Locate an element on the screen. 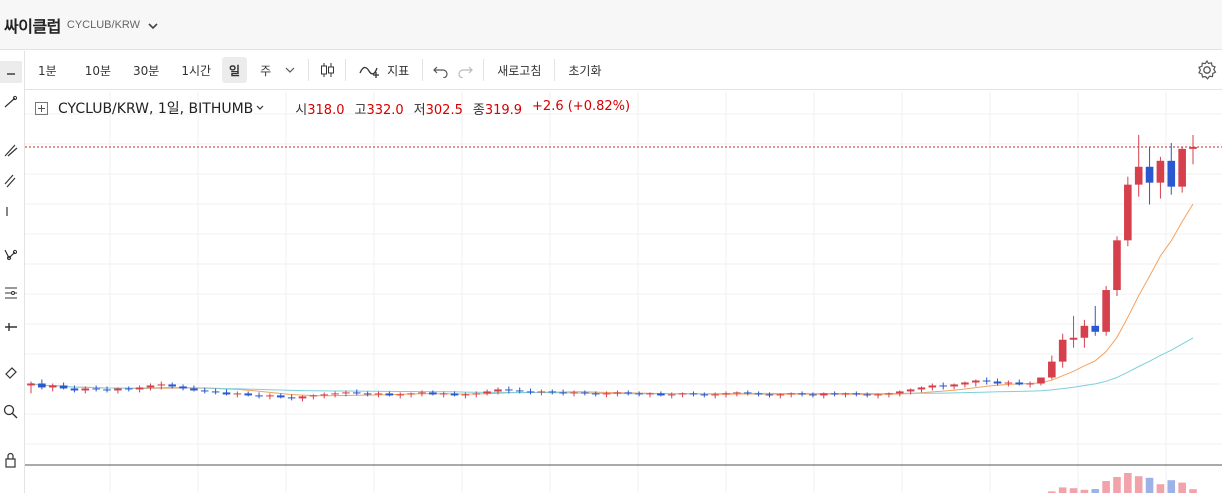 The image size is (1222, 493). fib-tool-icon is located at coordinates (11, 292).